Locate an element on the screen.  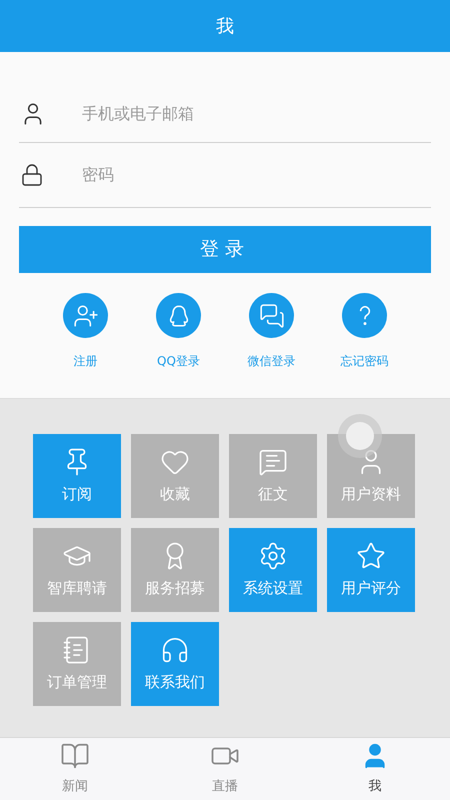
menu-tile: 联系我们 is located at coordinates (175, 664).